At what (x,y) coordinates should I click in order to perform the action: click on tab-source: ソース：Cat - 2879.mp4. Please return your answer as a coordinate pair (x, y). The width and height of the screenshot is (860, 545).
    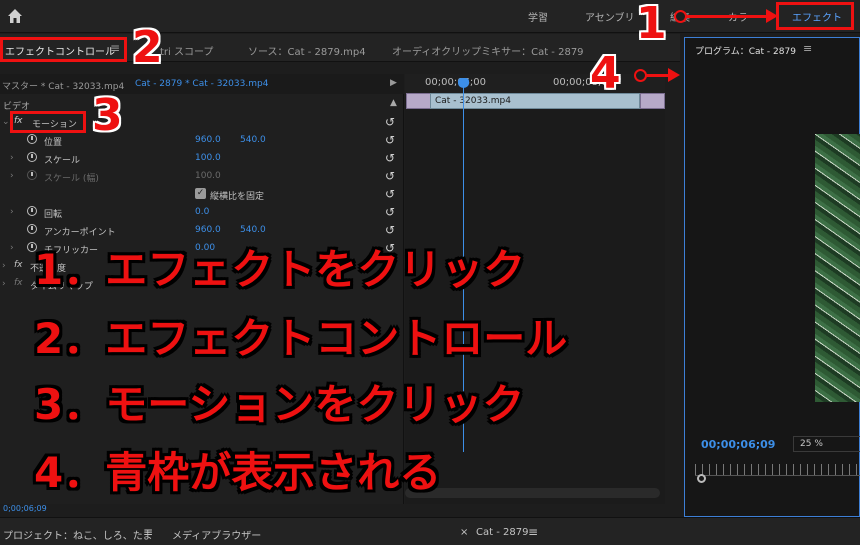
    Looking at the image, I should click on (307, 50).